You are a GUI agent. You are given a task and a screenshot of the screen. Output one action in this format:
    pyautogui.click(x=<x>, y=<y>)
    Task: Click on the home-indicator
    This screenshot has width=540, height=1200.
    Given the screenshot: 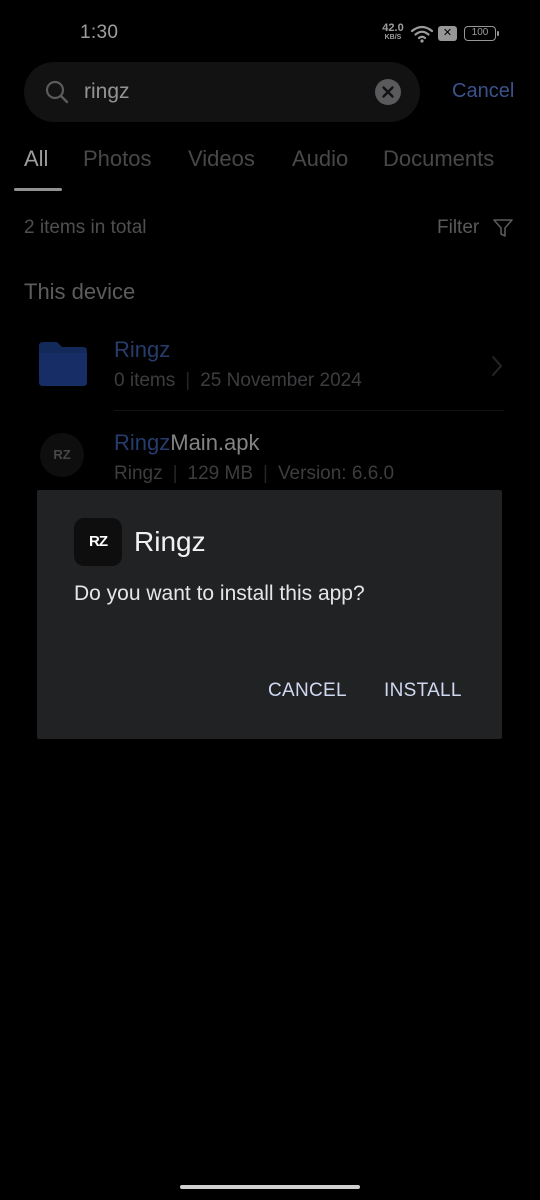 What is the action you would take?
    pyautogui.click(x=270, y=1187)
    